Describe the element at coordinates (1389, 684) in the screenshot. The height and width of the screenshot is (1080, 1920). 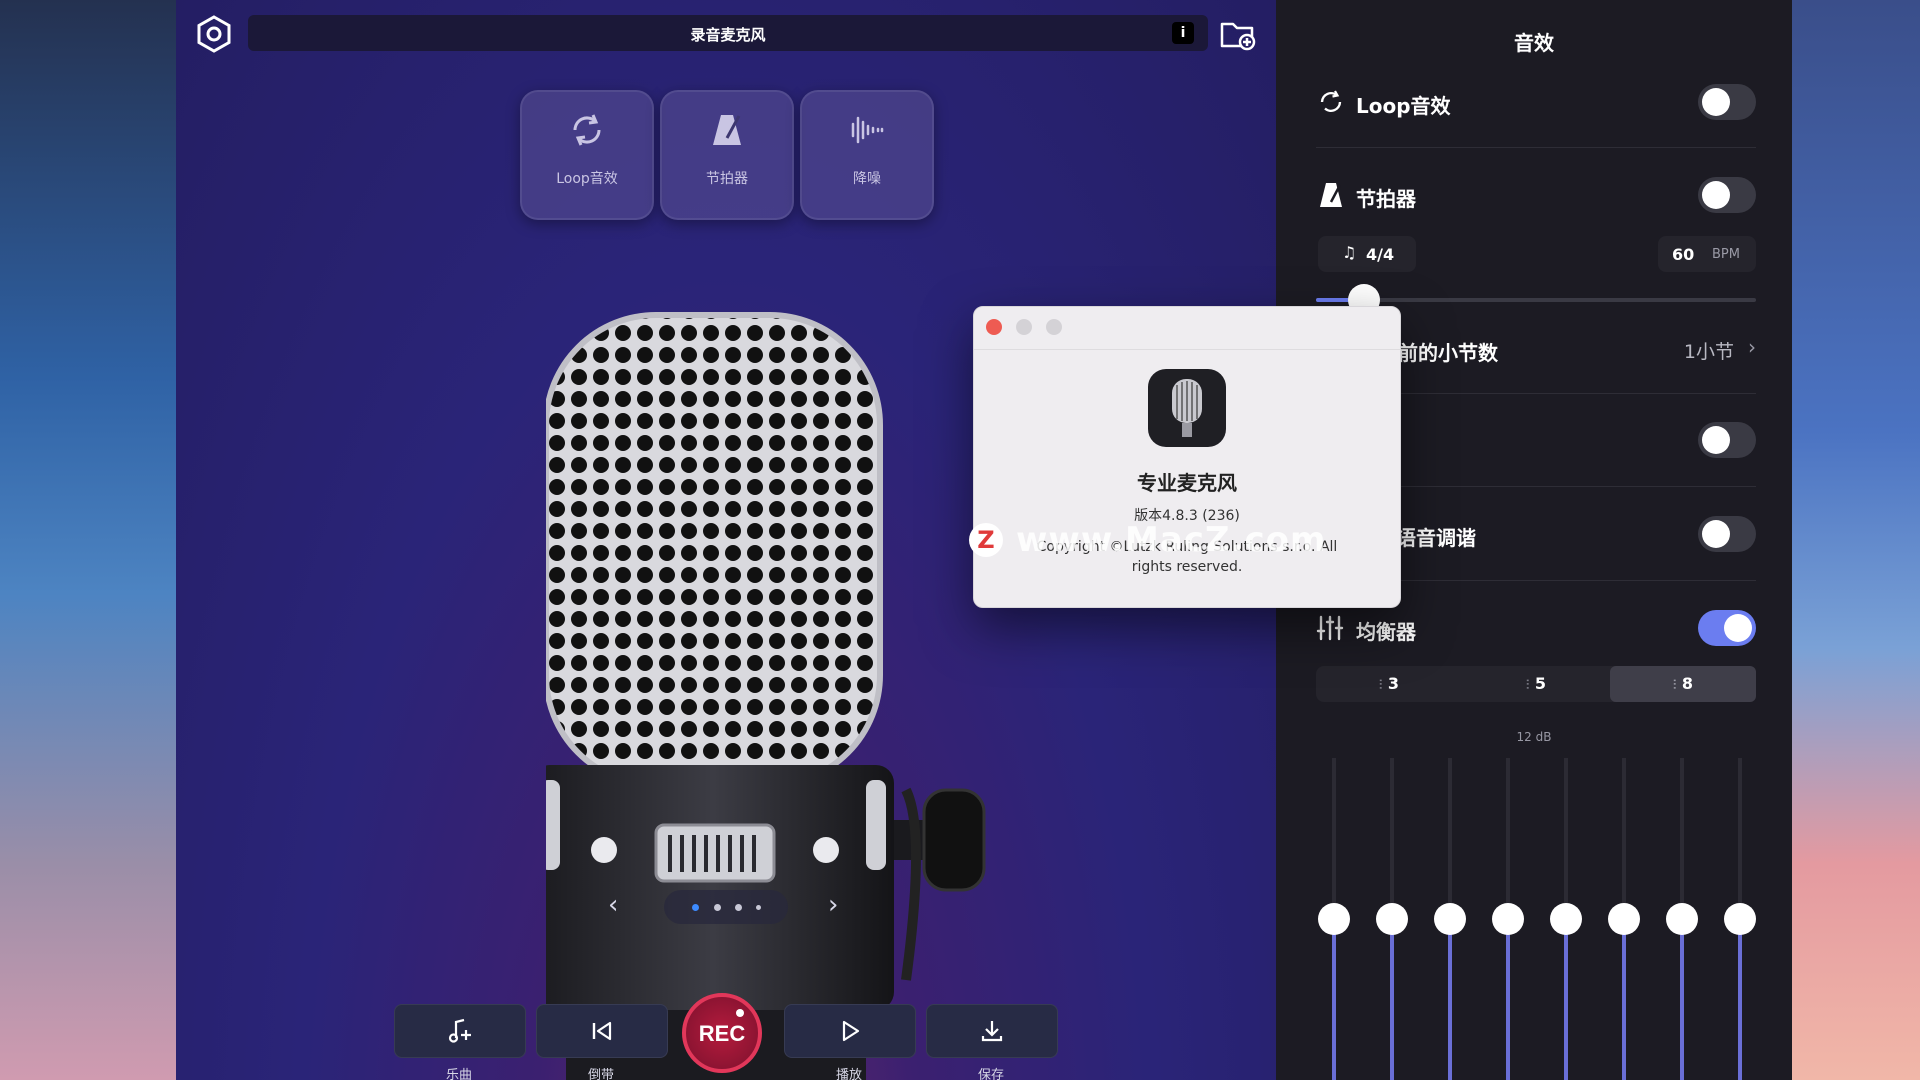
I see `band-option-3: ⫶ 3` at that location.